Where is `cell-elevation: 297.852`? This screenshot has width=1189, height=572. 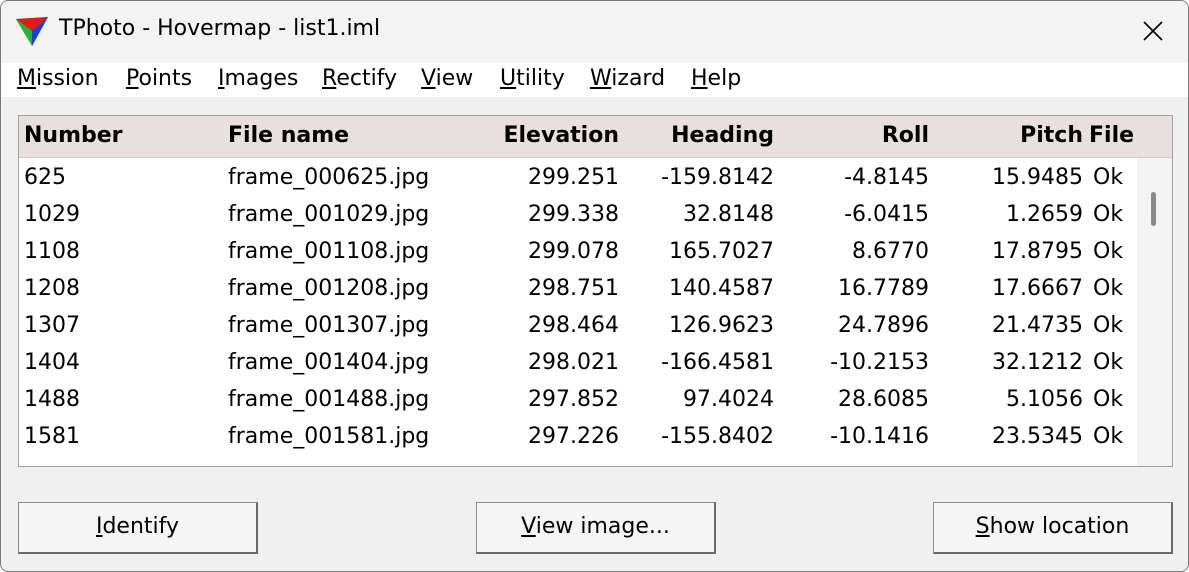
cell-elevation: 297.852 is located at coordinates (573, 399).